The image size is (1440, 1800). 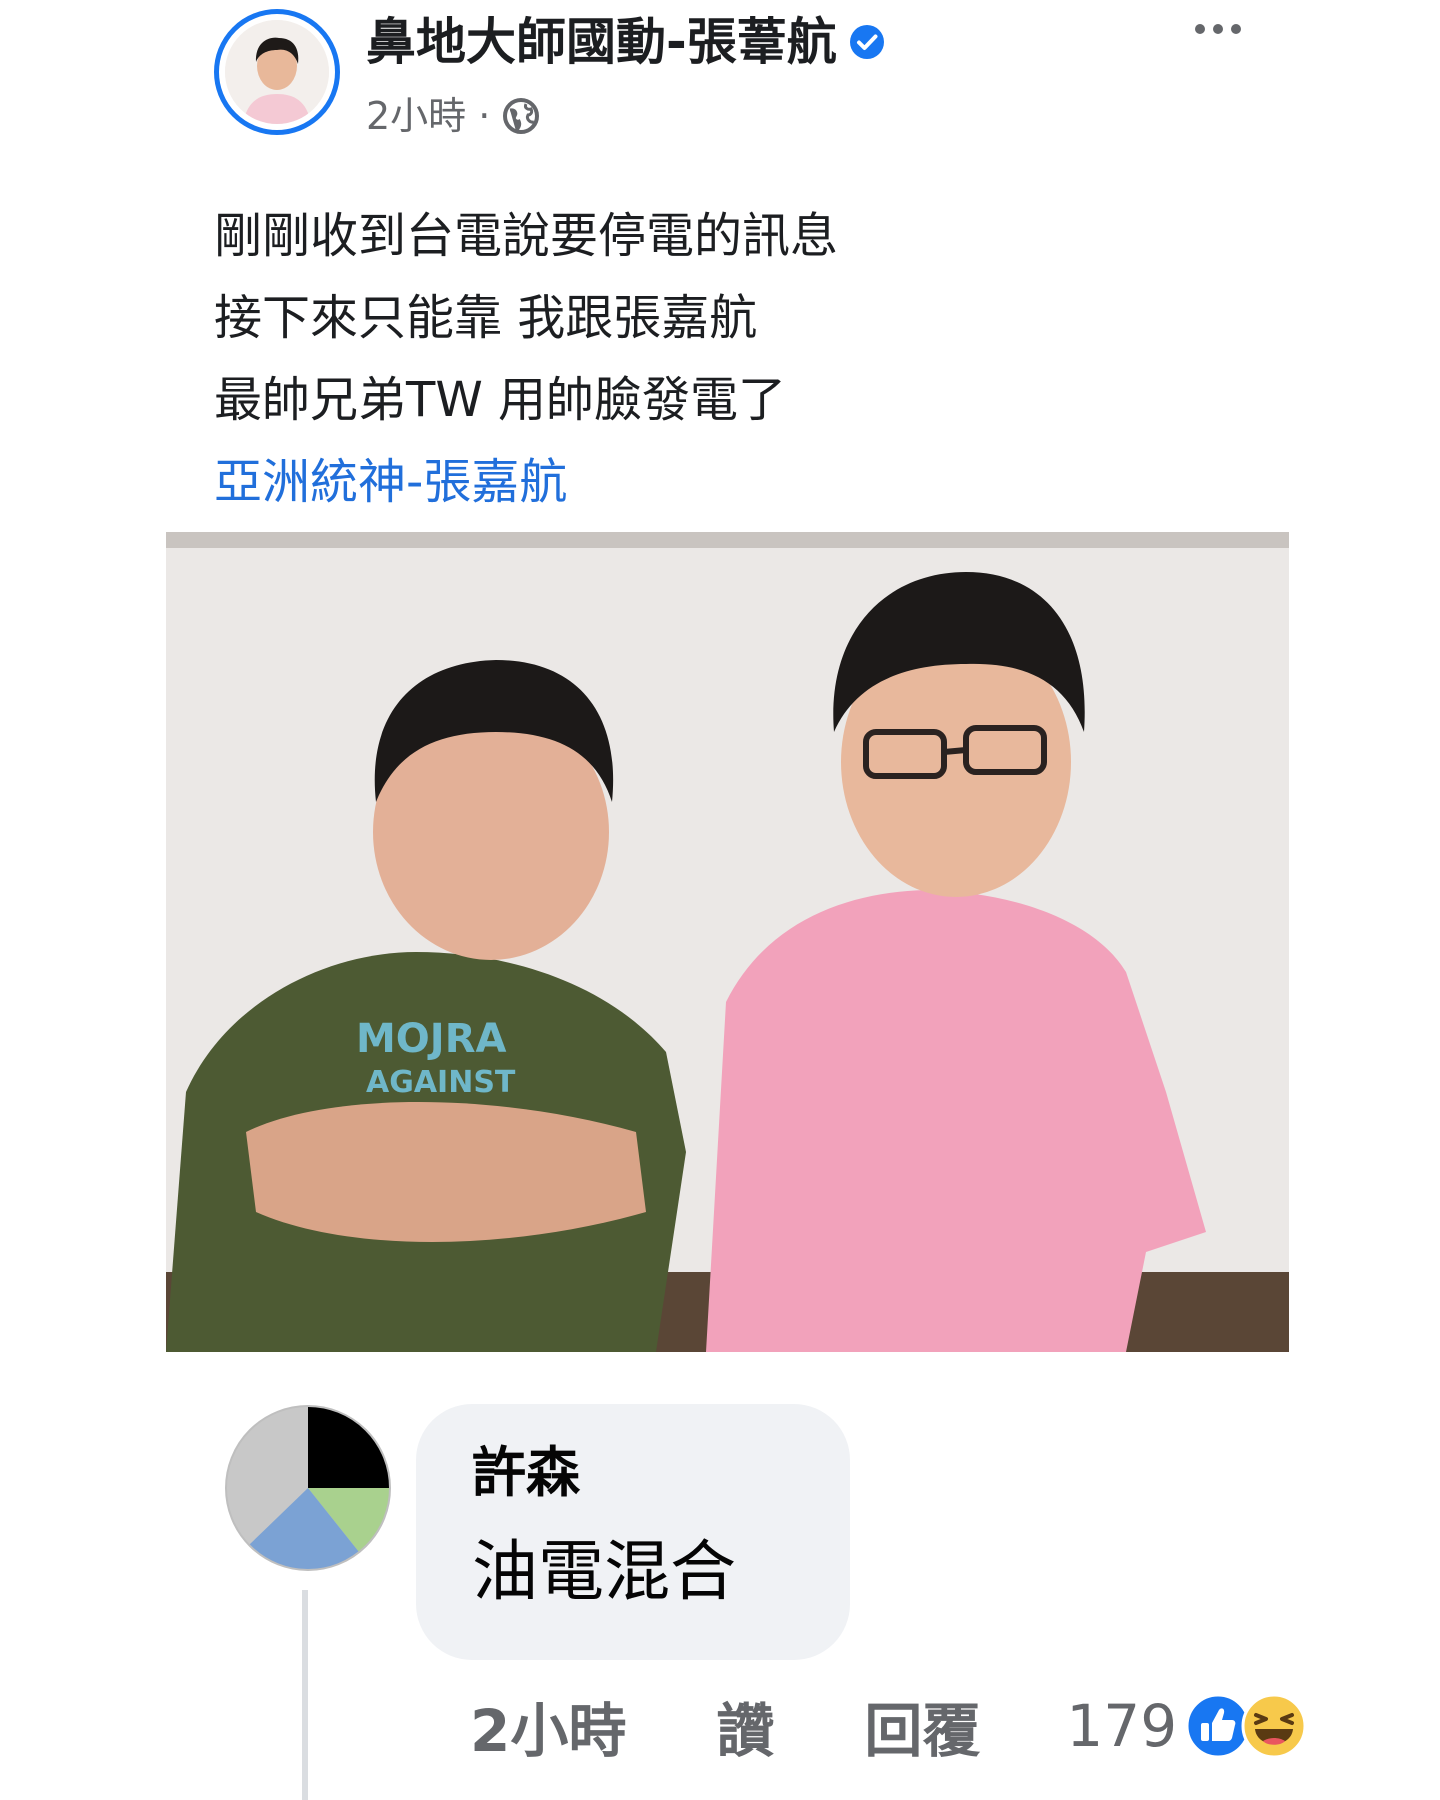 I want to click on comment-thread-line, so click(x=305, y=1695).